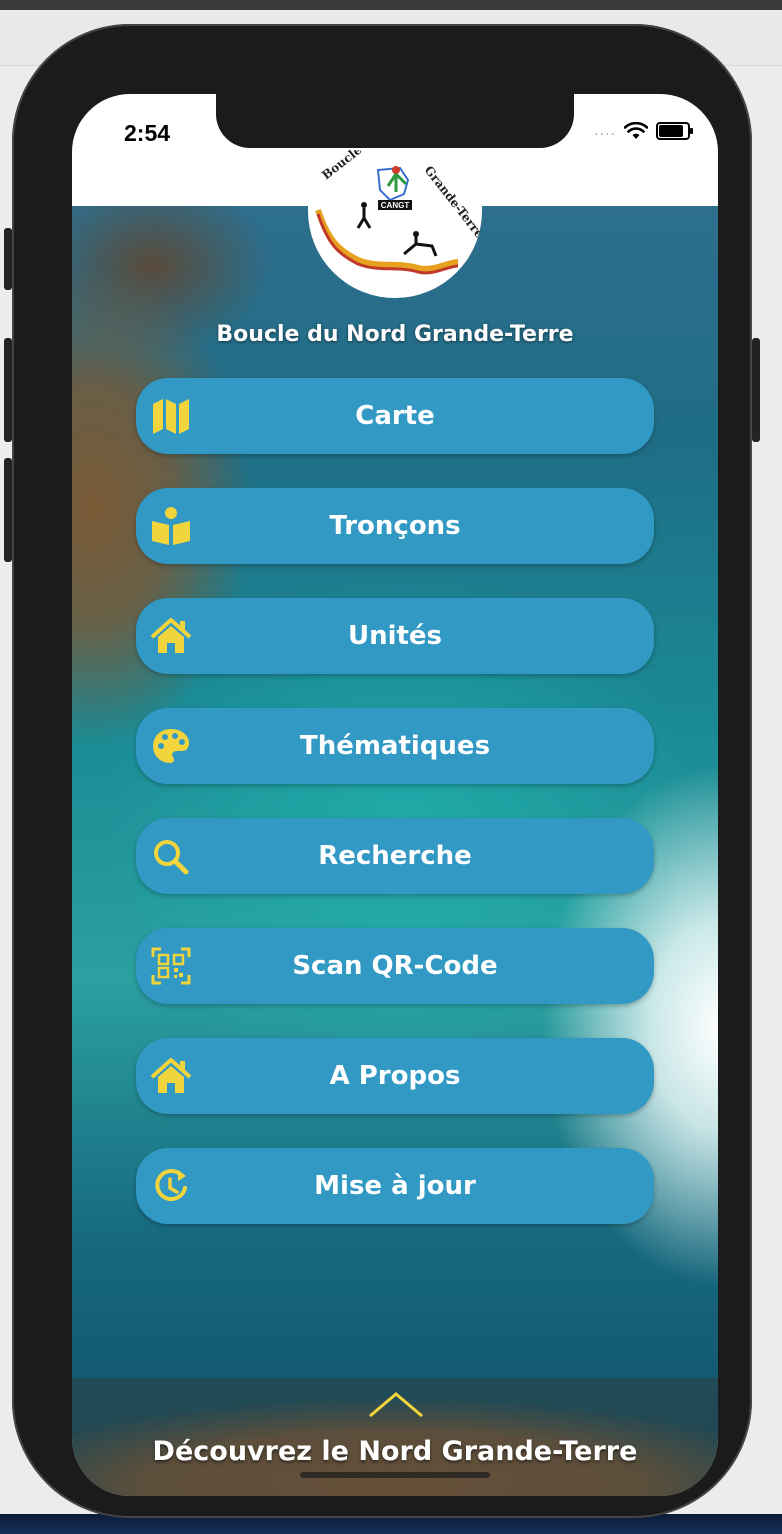 This screenshot has width=782, height=1534. Describe the element at coordinates (8, 390) in the screenshot. I see `volume-up-button` at that location.